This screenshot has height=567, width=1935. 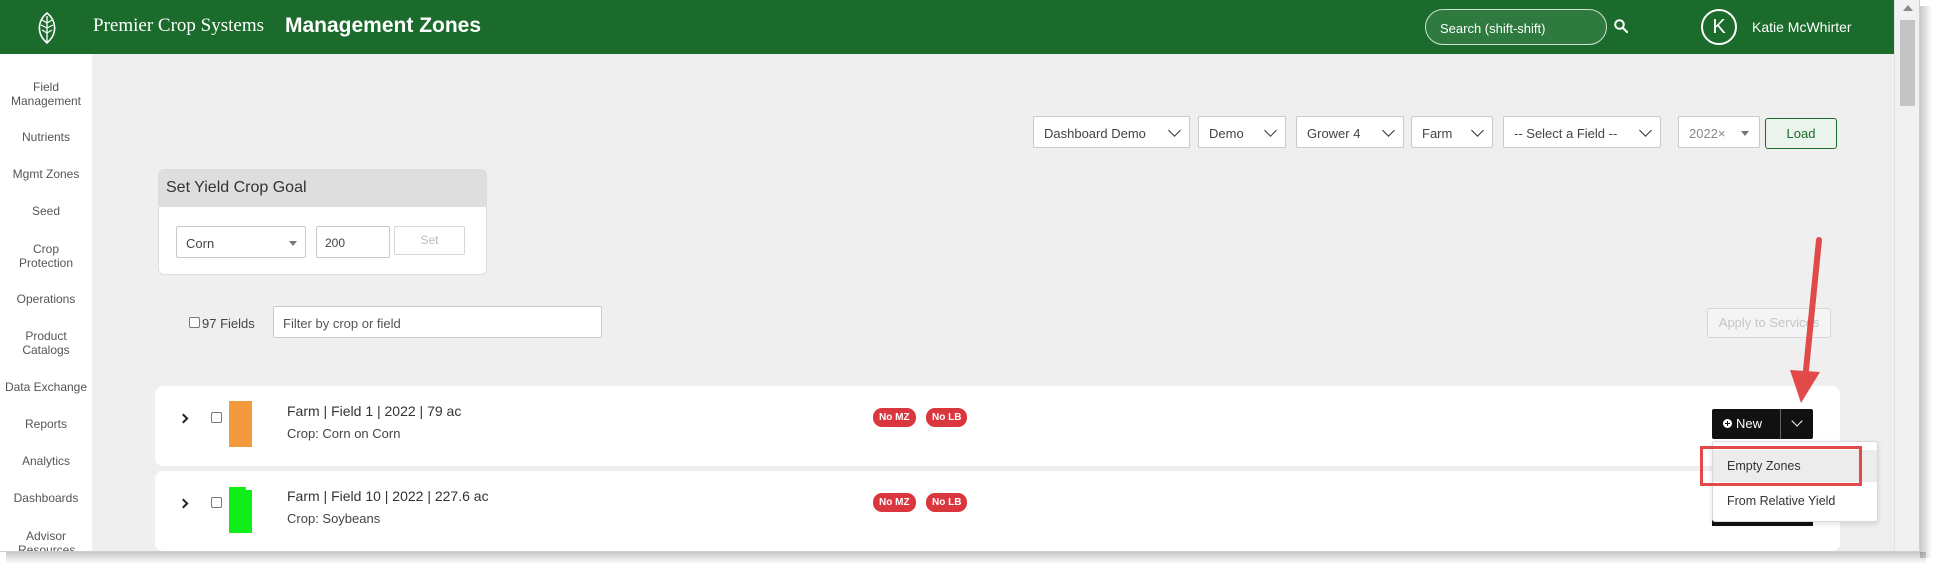 I want to click on scroll-up-icon, so click(x=1908, y=8).